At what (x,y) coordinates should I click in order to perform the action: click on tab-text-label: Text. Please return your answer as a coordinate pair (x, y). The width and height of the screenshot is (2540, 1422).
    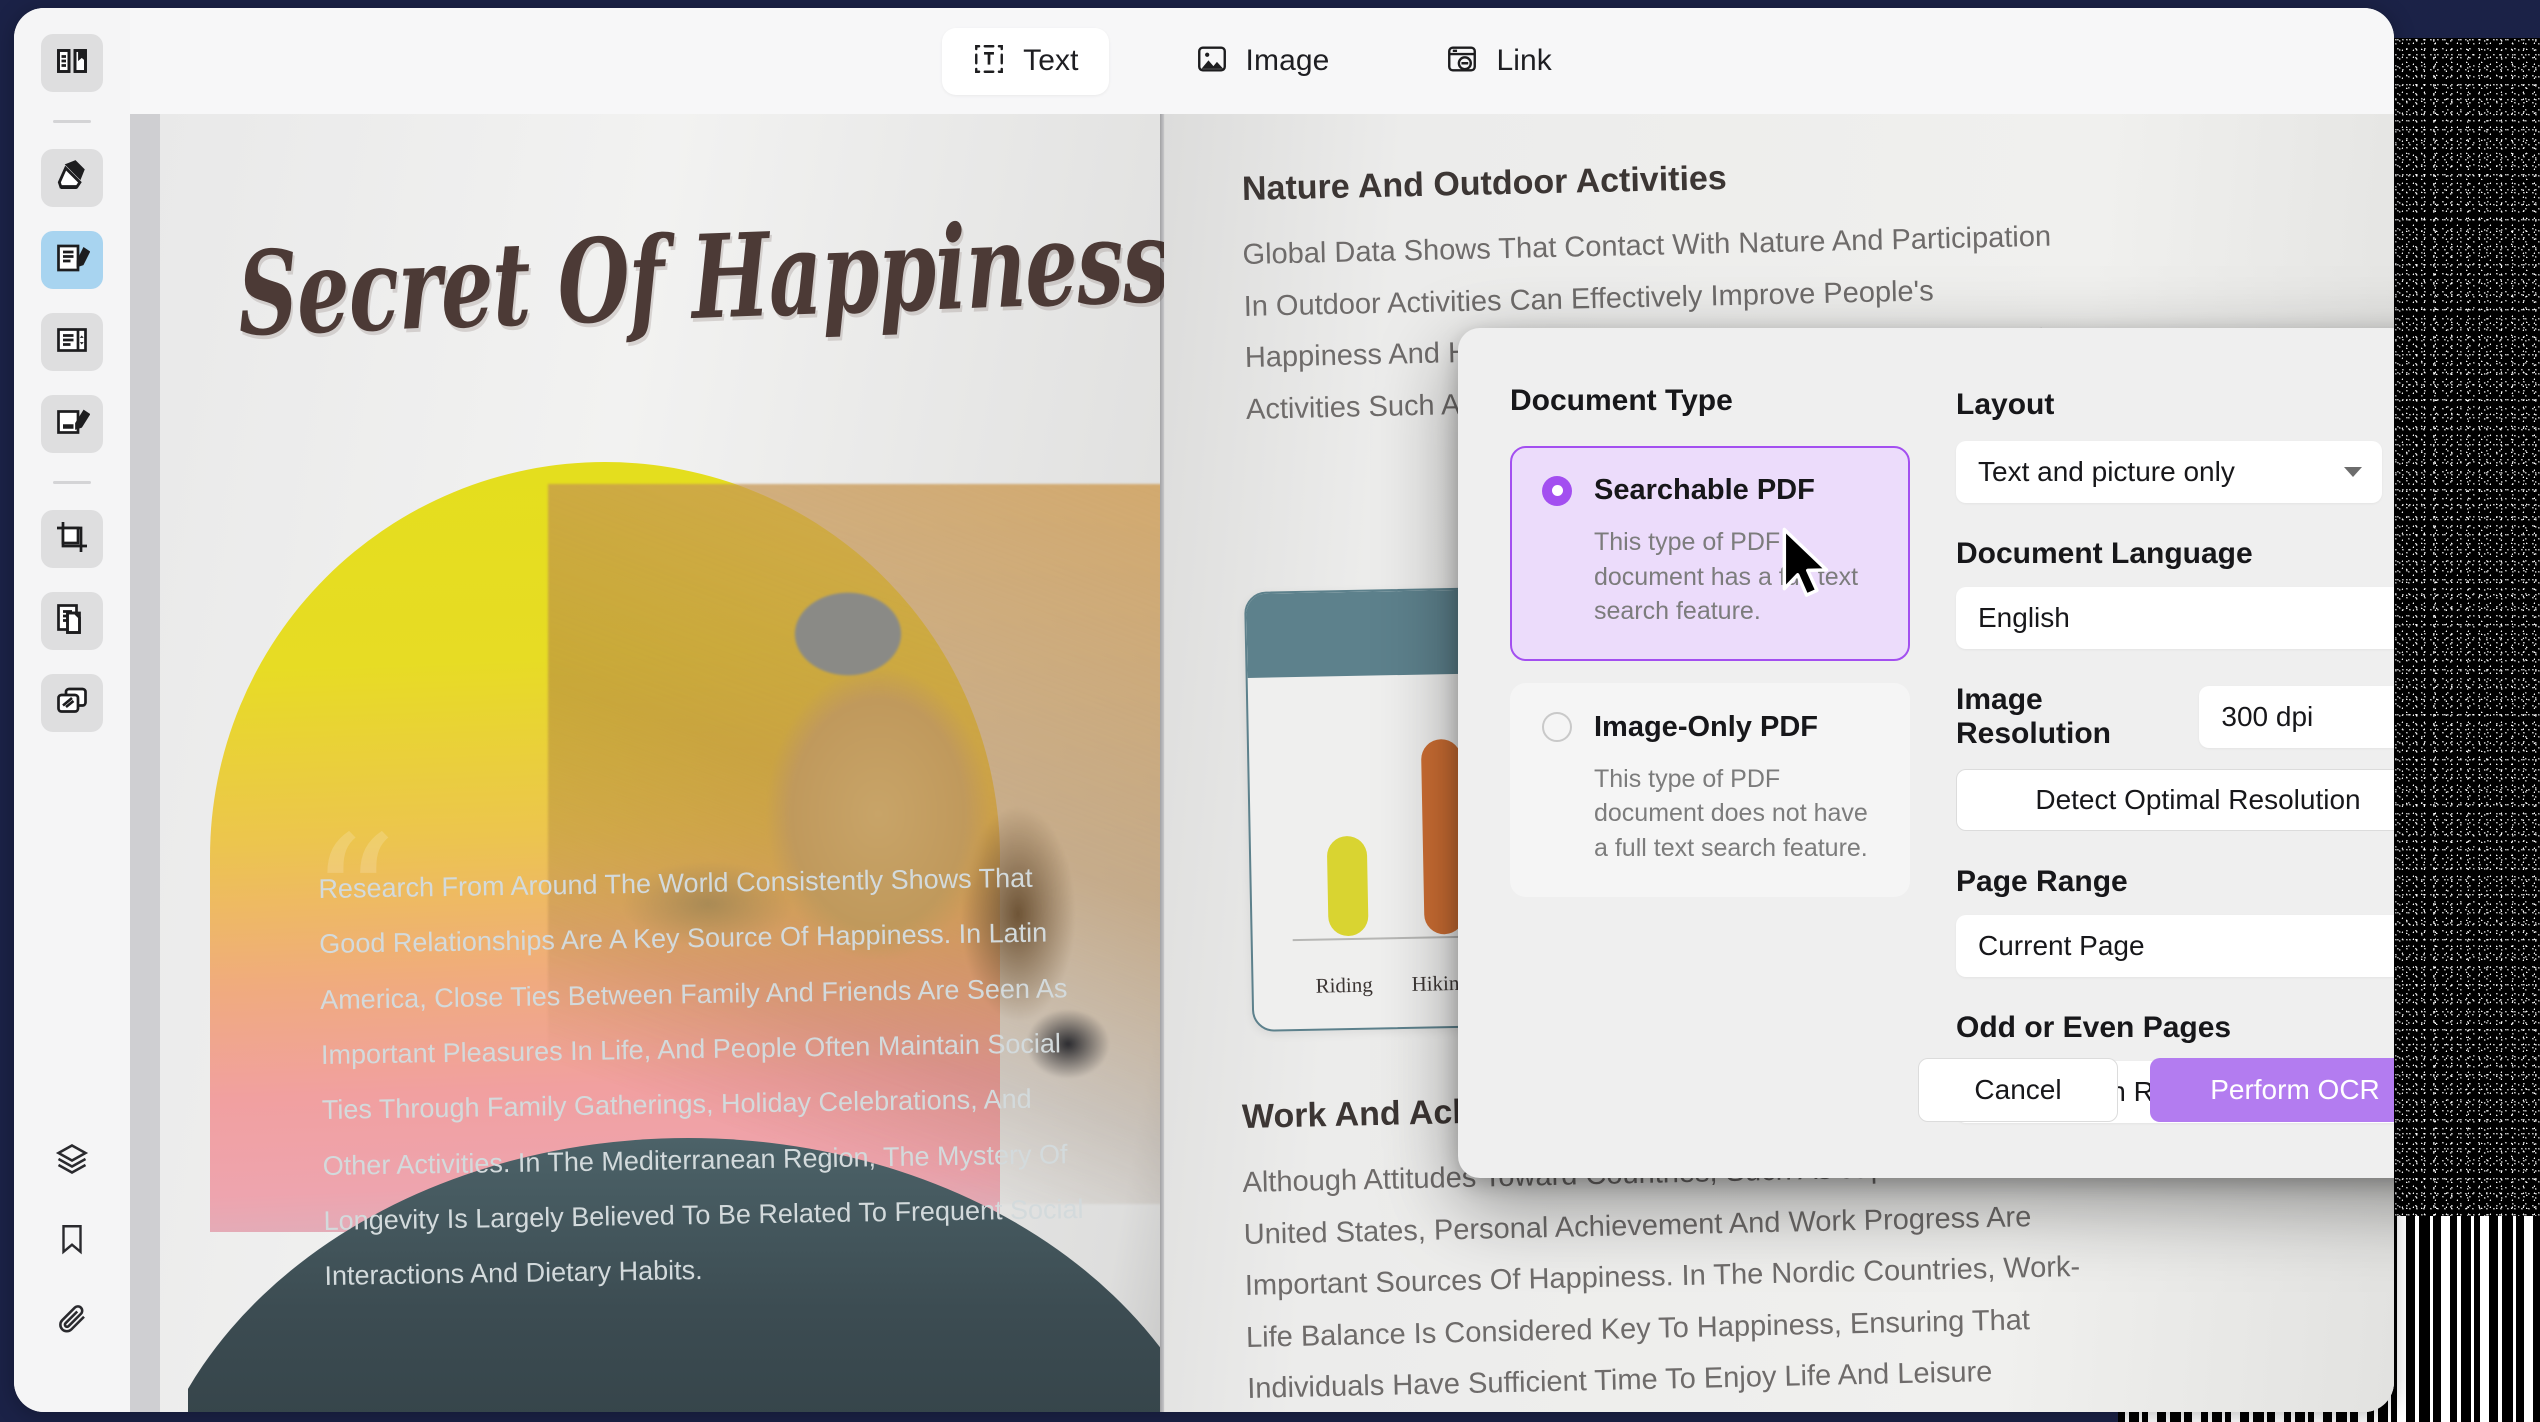
    Looking at the image, I should click on (1051, 60).